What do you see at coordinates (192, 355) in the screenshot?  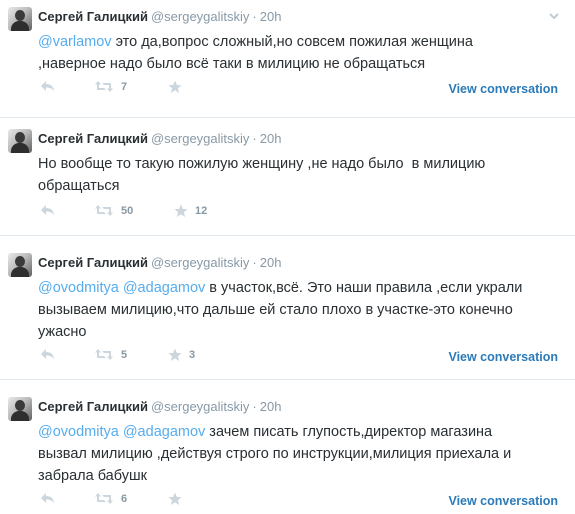 I see `favorite-count: 3` at bounding box center [192, 355].